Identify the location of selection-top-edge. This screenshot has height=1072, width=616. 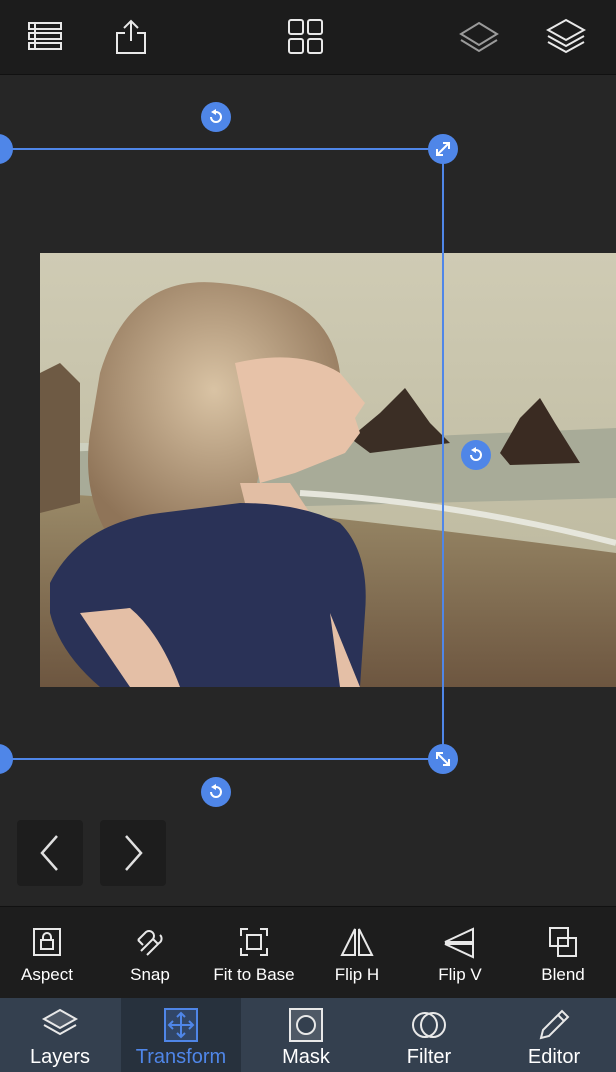
(221, 149).